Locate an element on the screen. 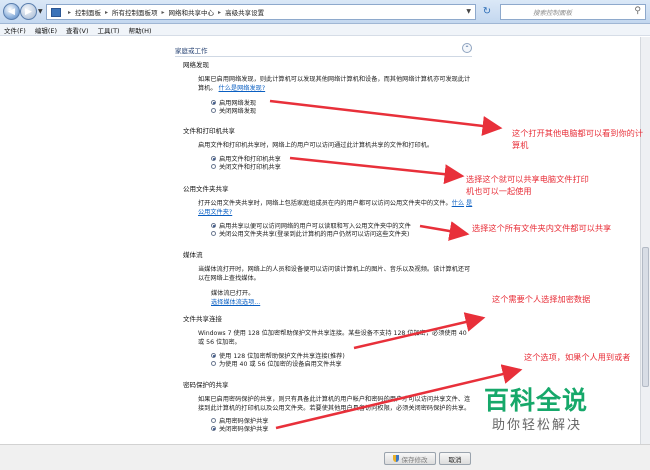 This screenshot has height=470, width=650. refresh-icon: ↻ is located at coordinates (487, 12).